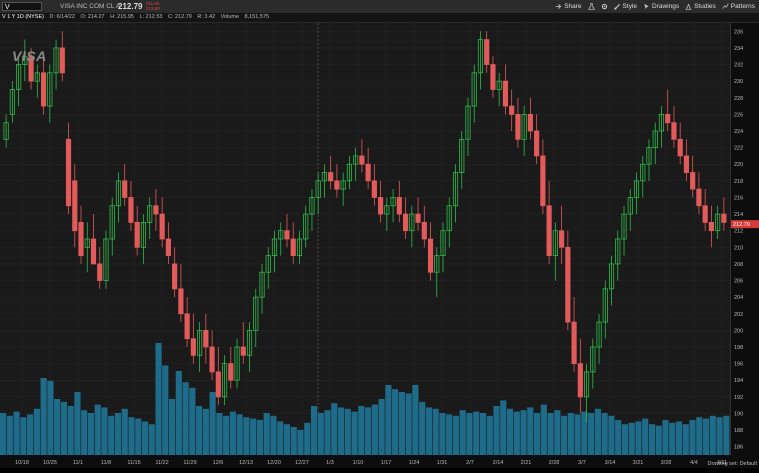 The width and height of the screenshot is (759, 473). What do you see at coordinates (688, 6) in the screenshot?
I see `studies-icon` at bounding box center [688, 6].